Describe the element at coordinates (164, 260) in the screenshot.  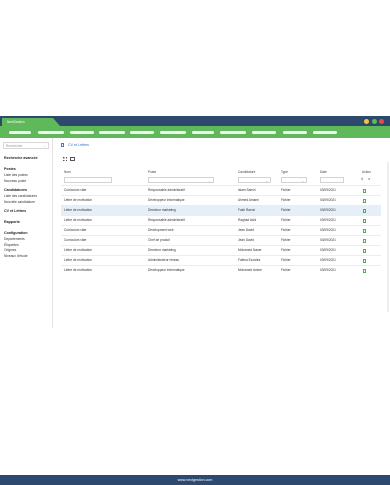
I see `cell-poste: Administrateur réseau` at that location.